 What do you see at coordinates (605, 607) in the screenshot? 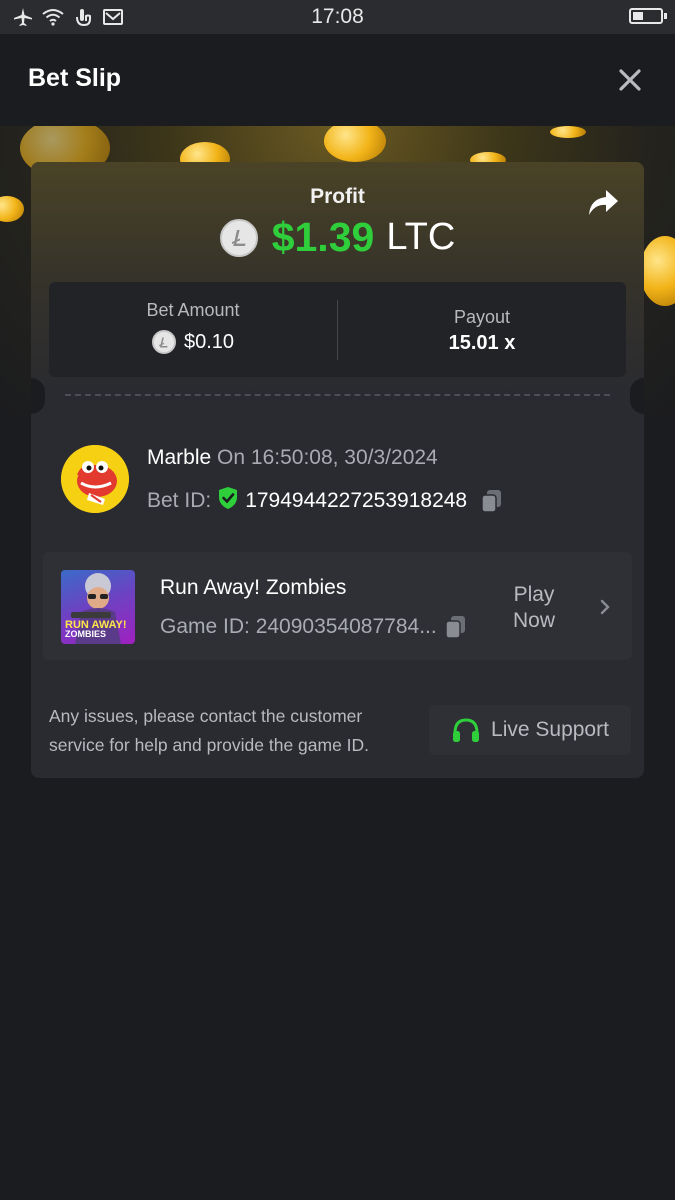
I see `chevron-right-icon` at bounding box center [605, 607].